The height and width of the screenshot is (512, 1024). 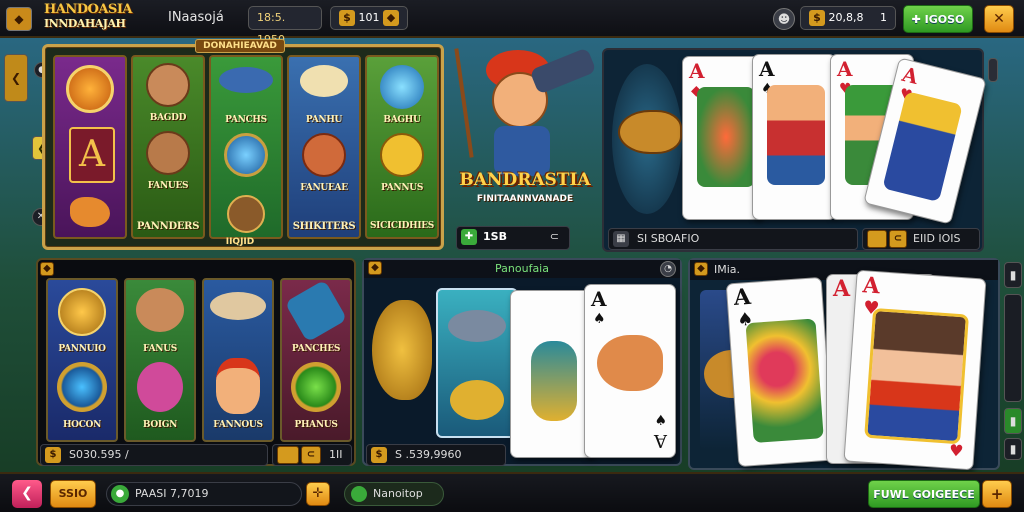 I want to click on hero-body, so click(x=522, y=151).